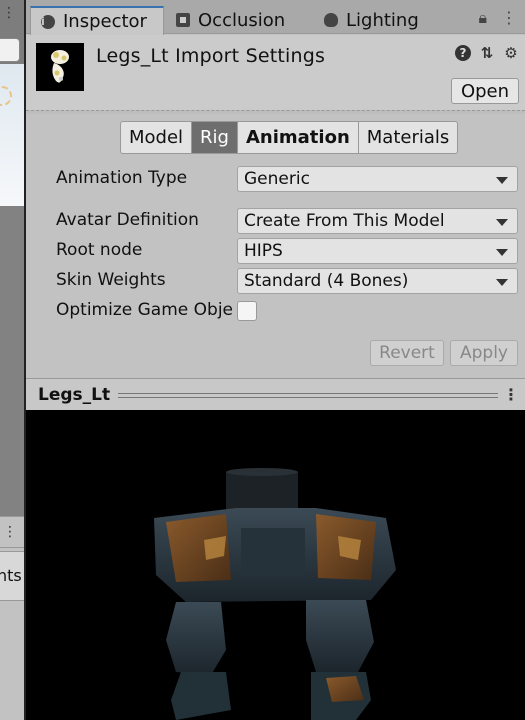 The image size is (525, 720). I want to click on tab-label: Inspector, so click(105, 21).